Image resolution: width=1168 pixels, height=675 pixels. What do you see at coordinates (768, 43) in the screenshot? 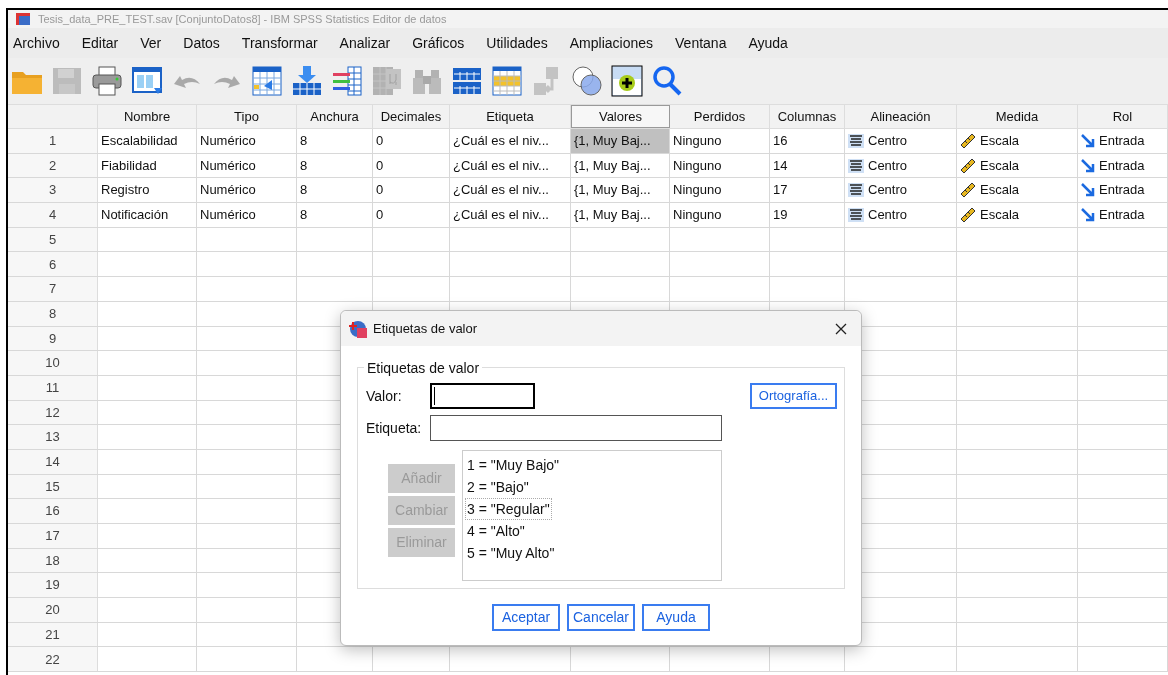
I see `menu-item: Ayuda` at bounding box center [768, 43].